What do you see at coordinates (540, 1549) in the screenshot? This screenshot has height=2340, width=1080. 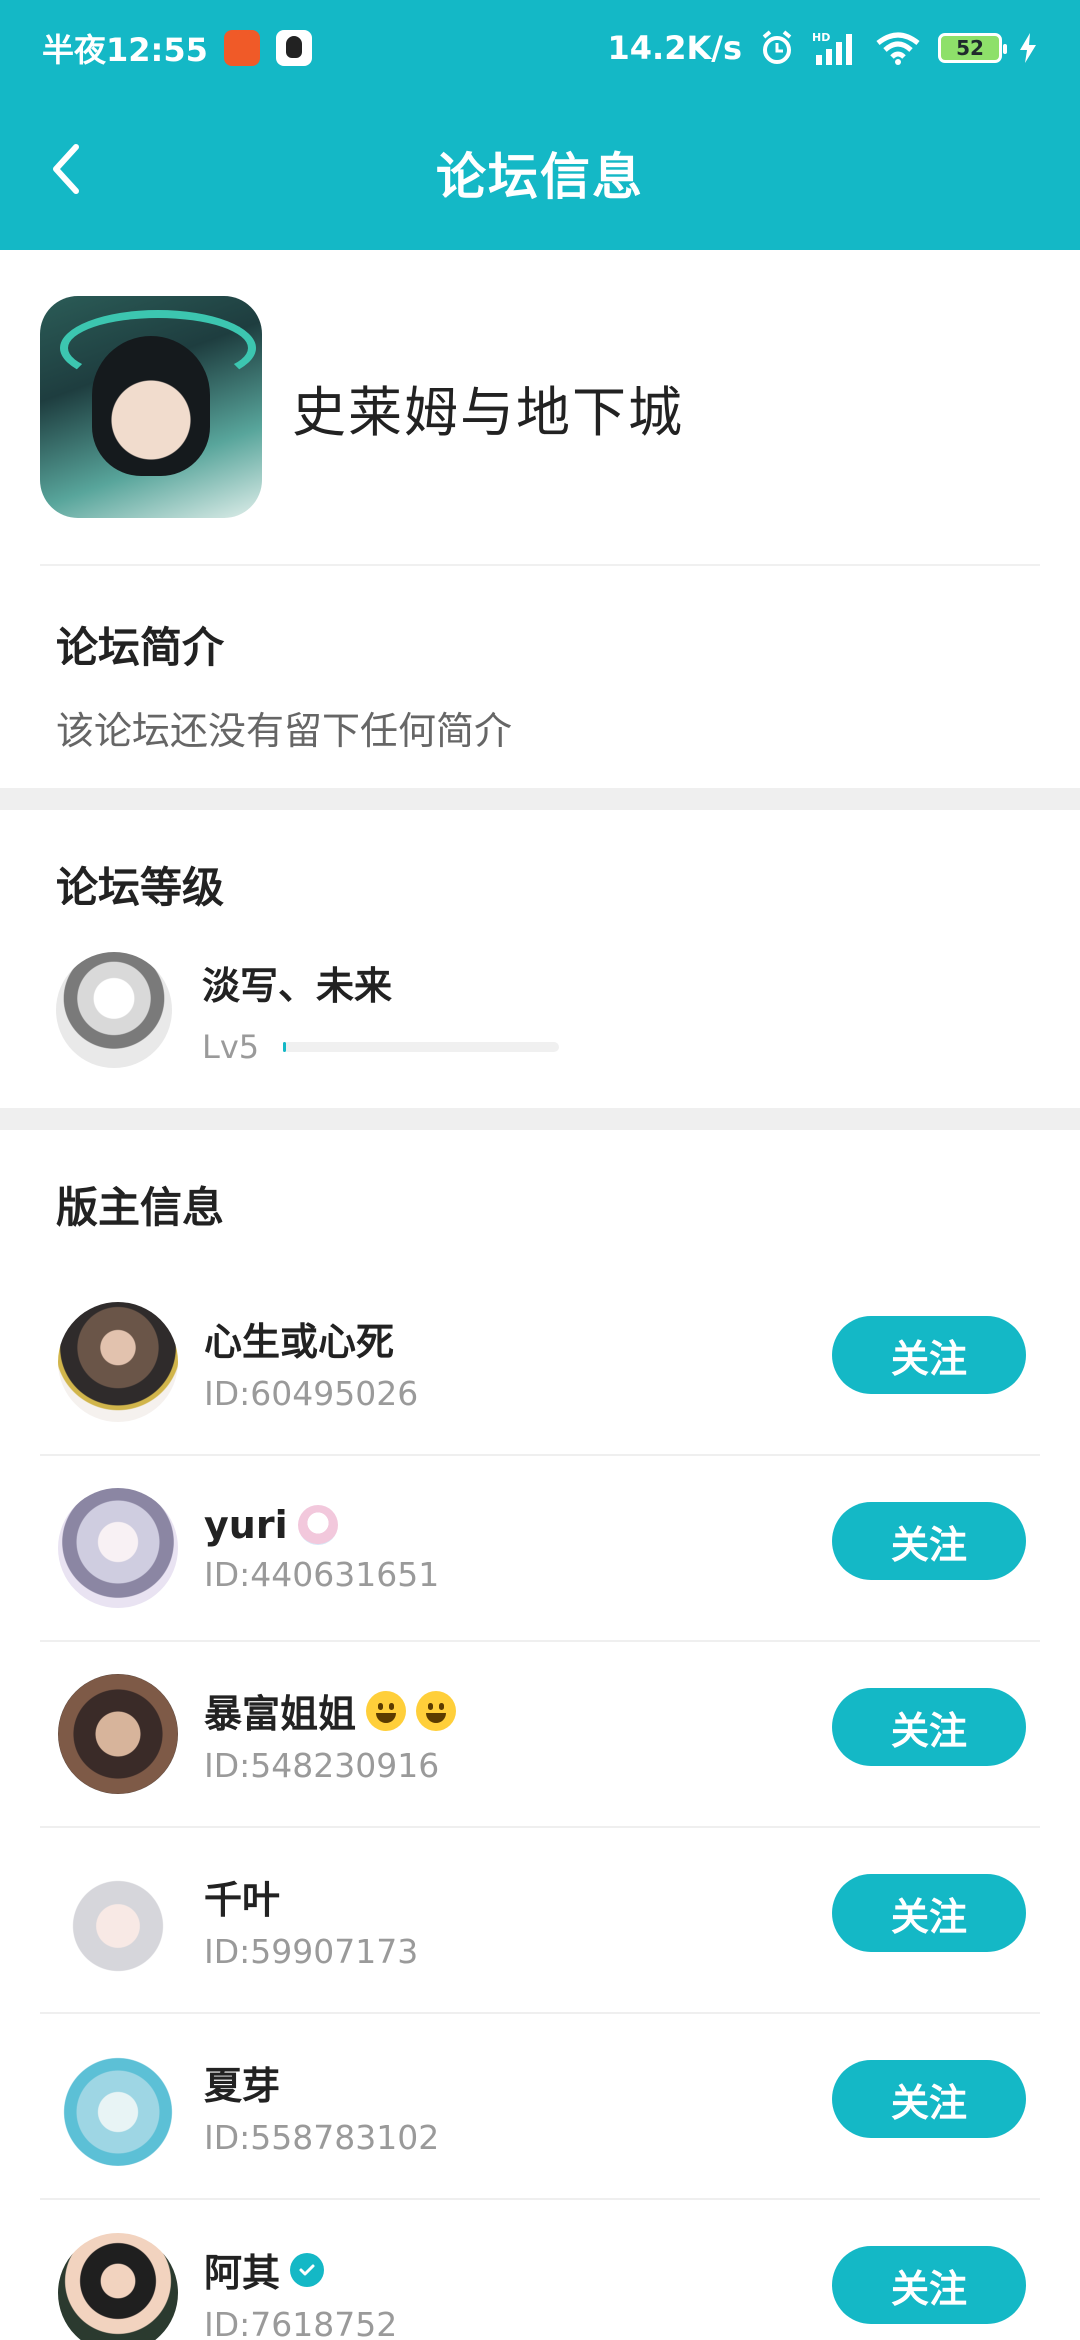 I see `moderator-row: yuri ID:440631651 关注` at bounding box center [540, 1549].